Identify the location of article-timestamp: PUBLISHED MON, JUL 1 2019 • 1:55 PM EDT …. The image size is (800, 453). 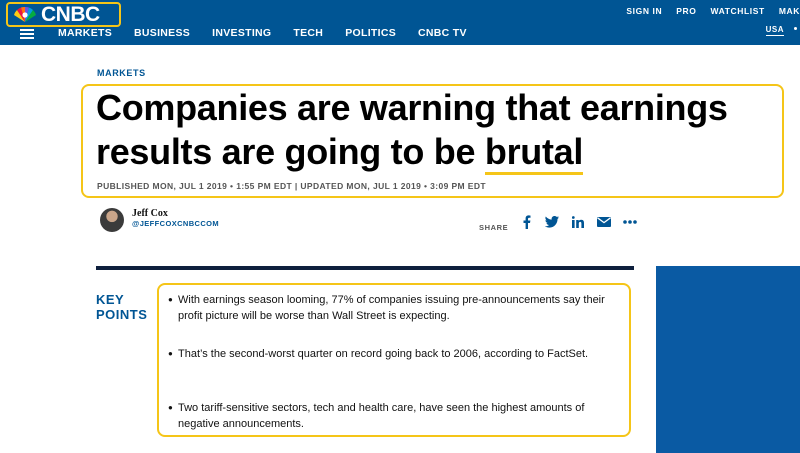
(291, 186).